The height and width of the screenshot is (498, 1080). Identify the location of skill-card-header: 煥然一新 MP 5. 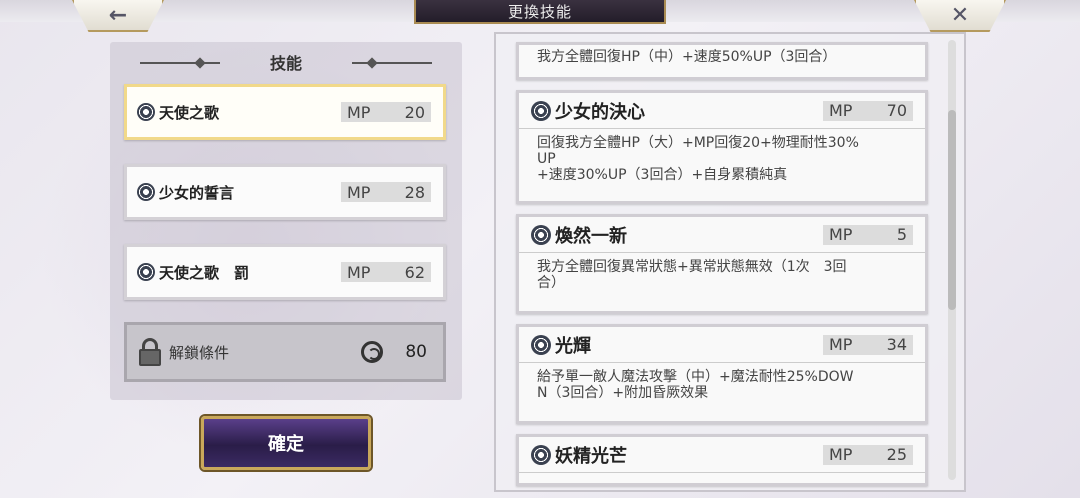
(722, 235).